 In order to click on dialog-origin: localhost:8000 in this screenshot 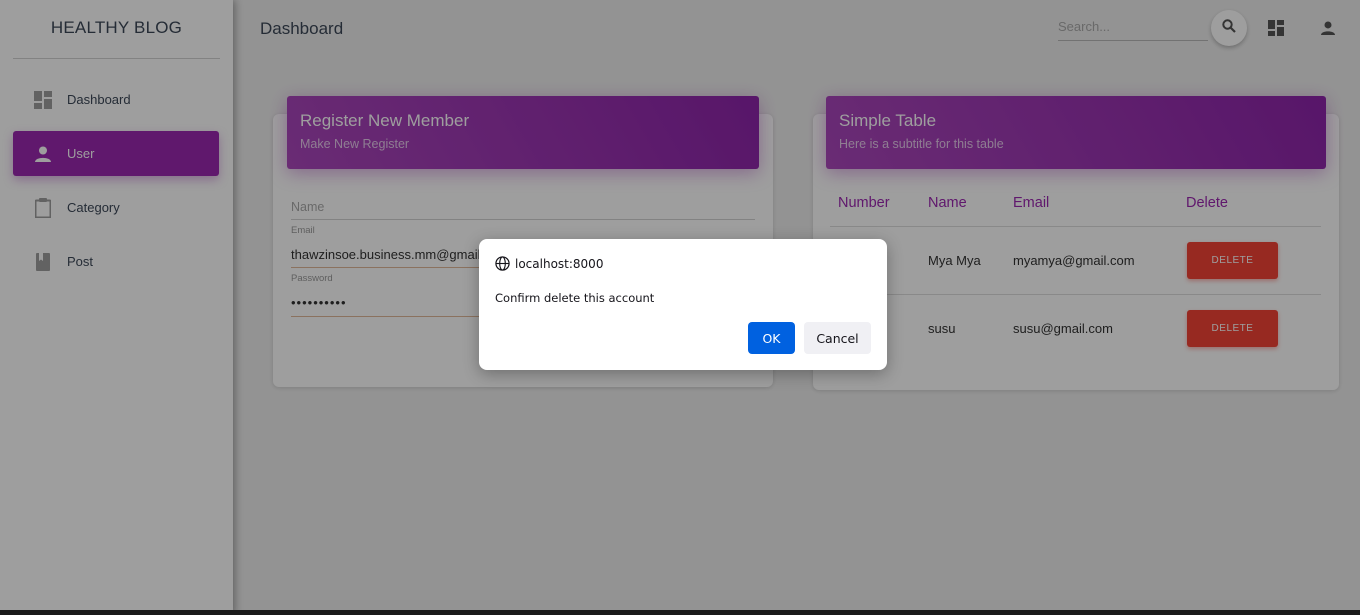, I will do `click(549, 263)`.